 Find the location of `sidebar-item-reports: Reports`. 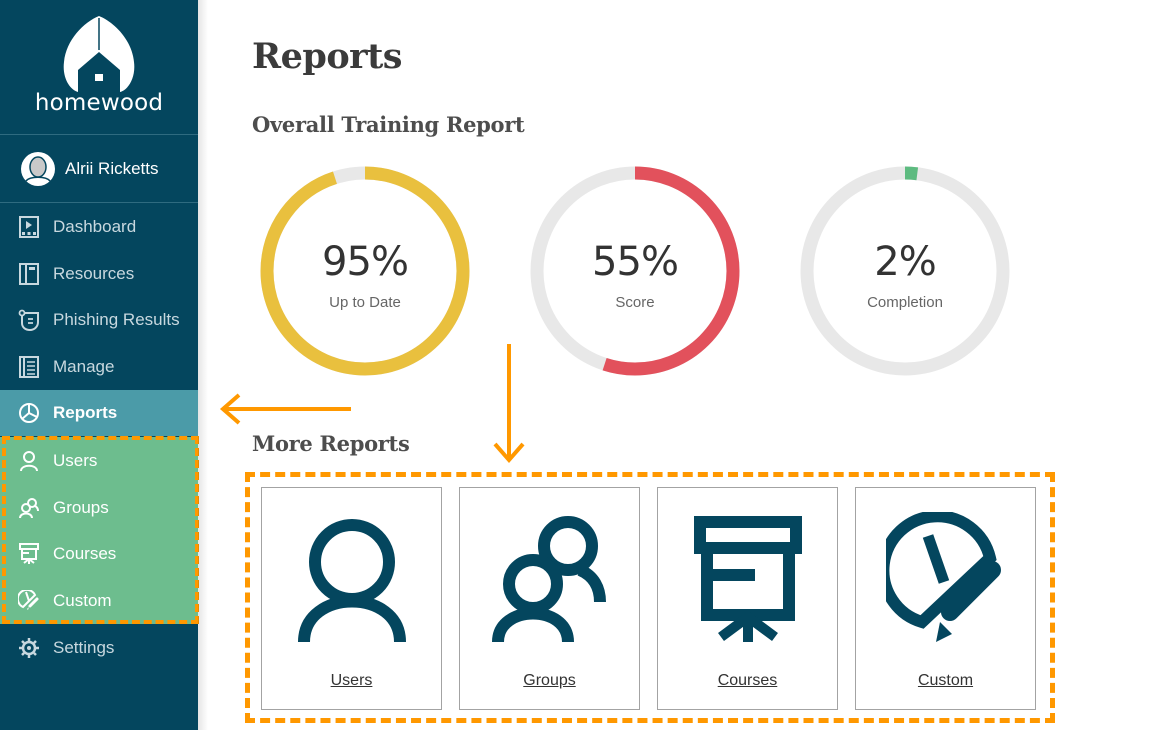

sidebar-item-reports: Reports is located at coordinates (99, 413).